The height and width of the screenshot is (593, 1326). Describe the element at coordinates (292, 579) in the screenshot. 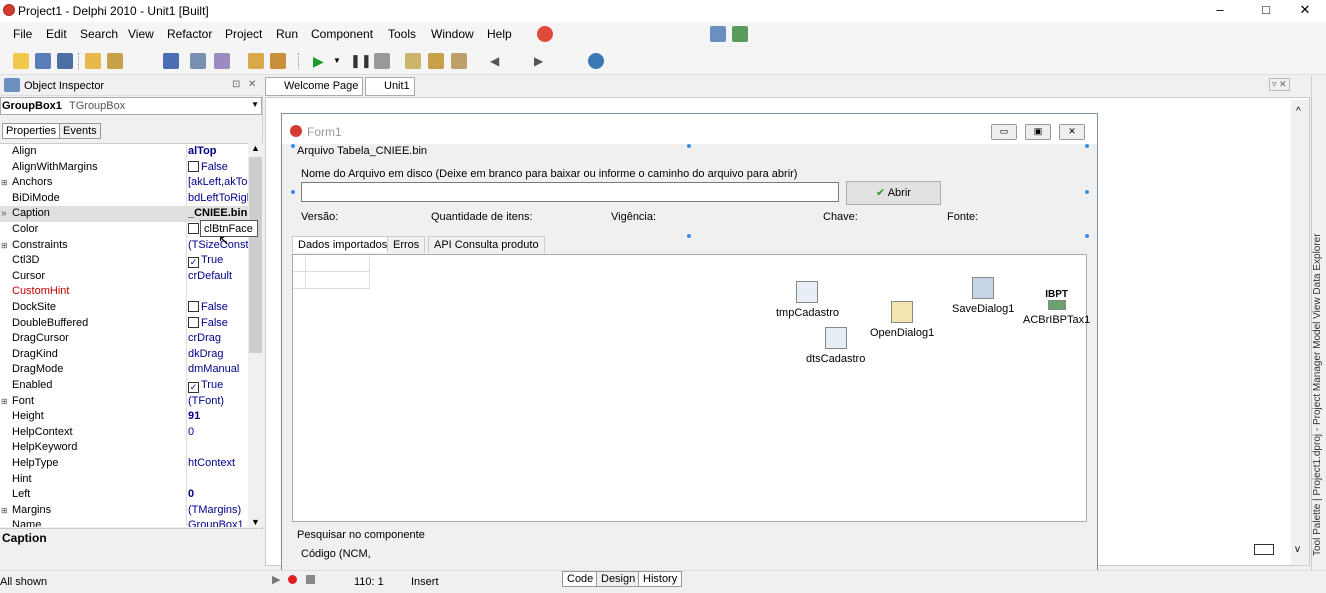

I see `record-icon` at that location.